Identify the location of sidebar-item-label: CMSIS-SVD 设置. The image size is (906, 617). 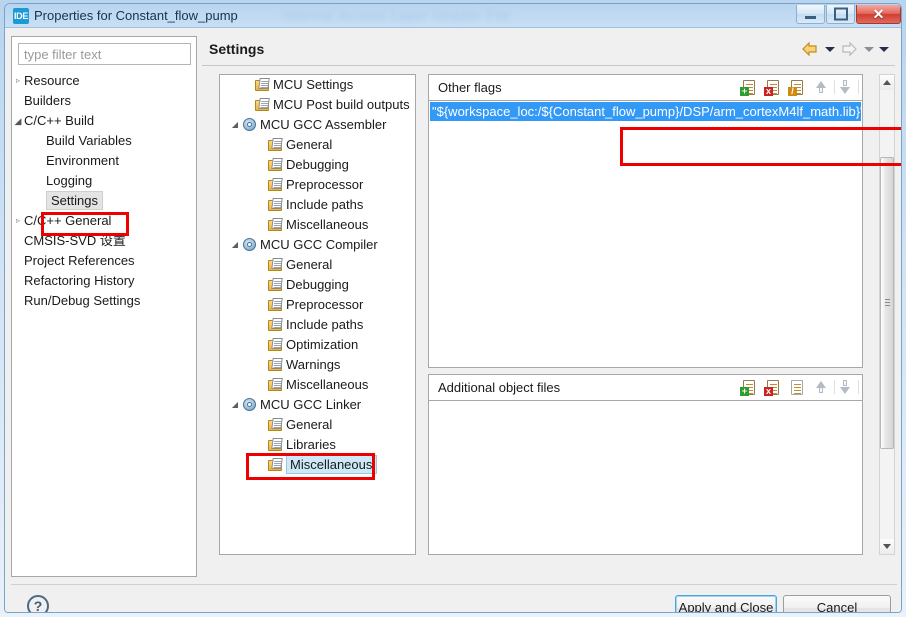
(75, 240).